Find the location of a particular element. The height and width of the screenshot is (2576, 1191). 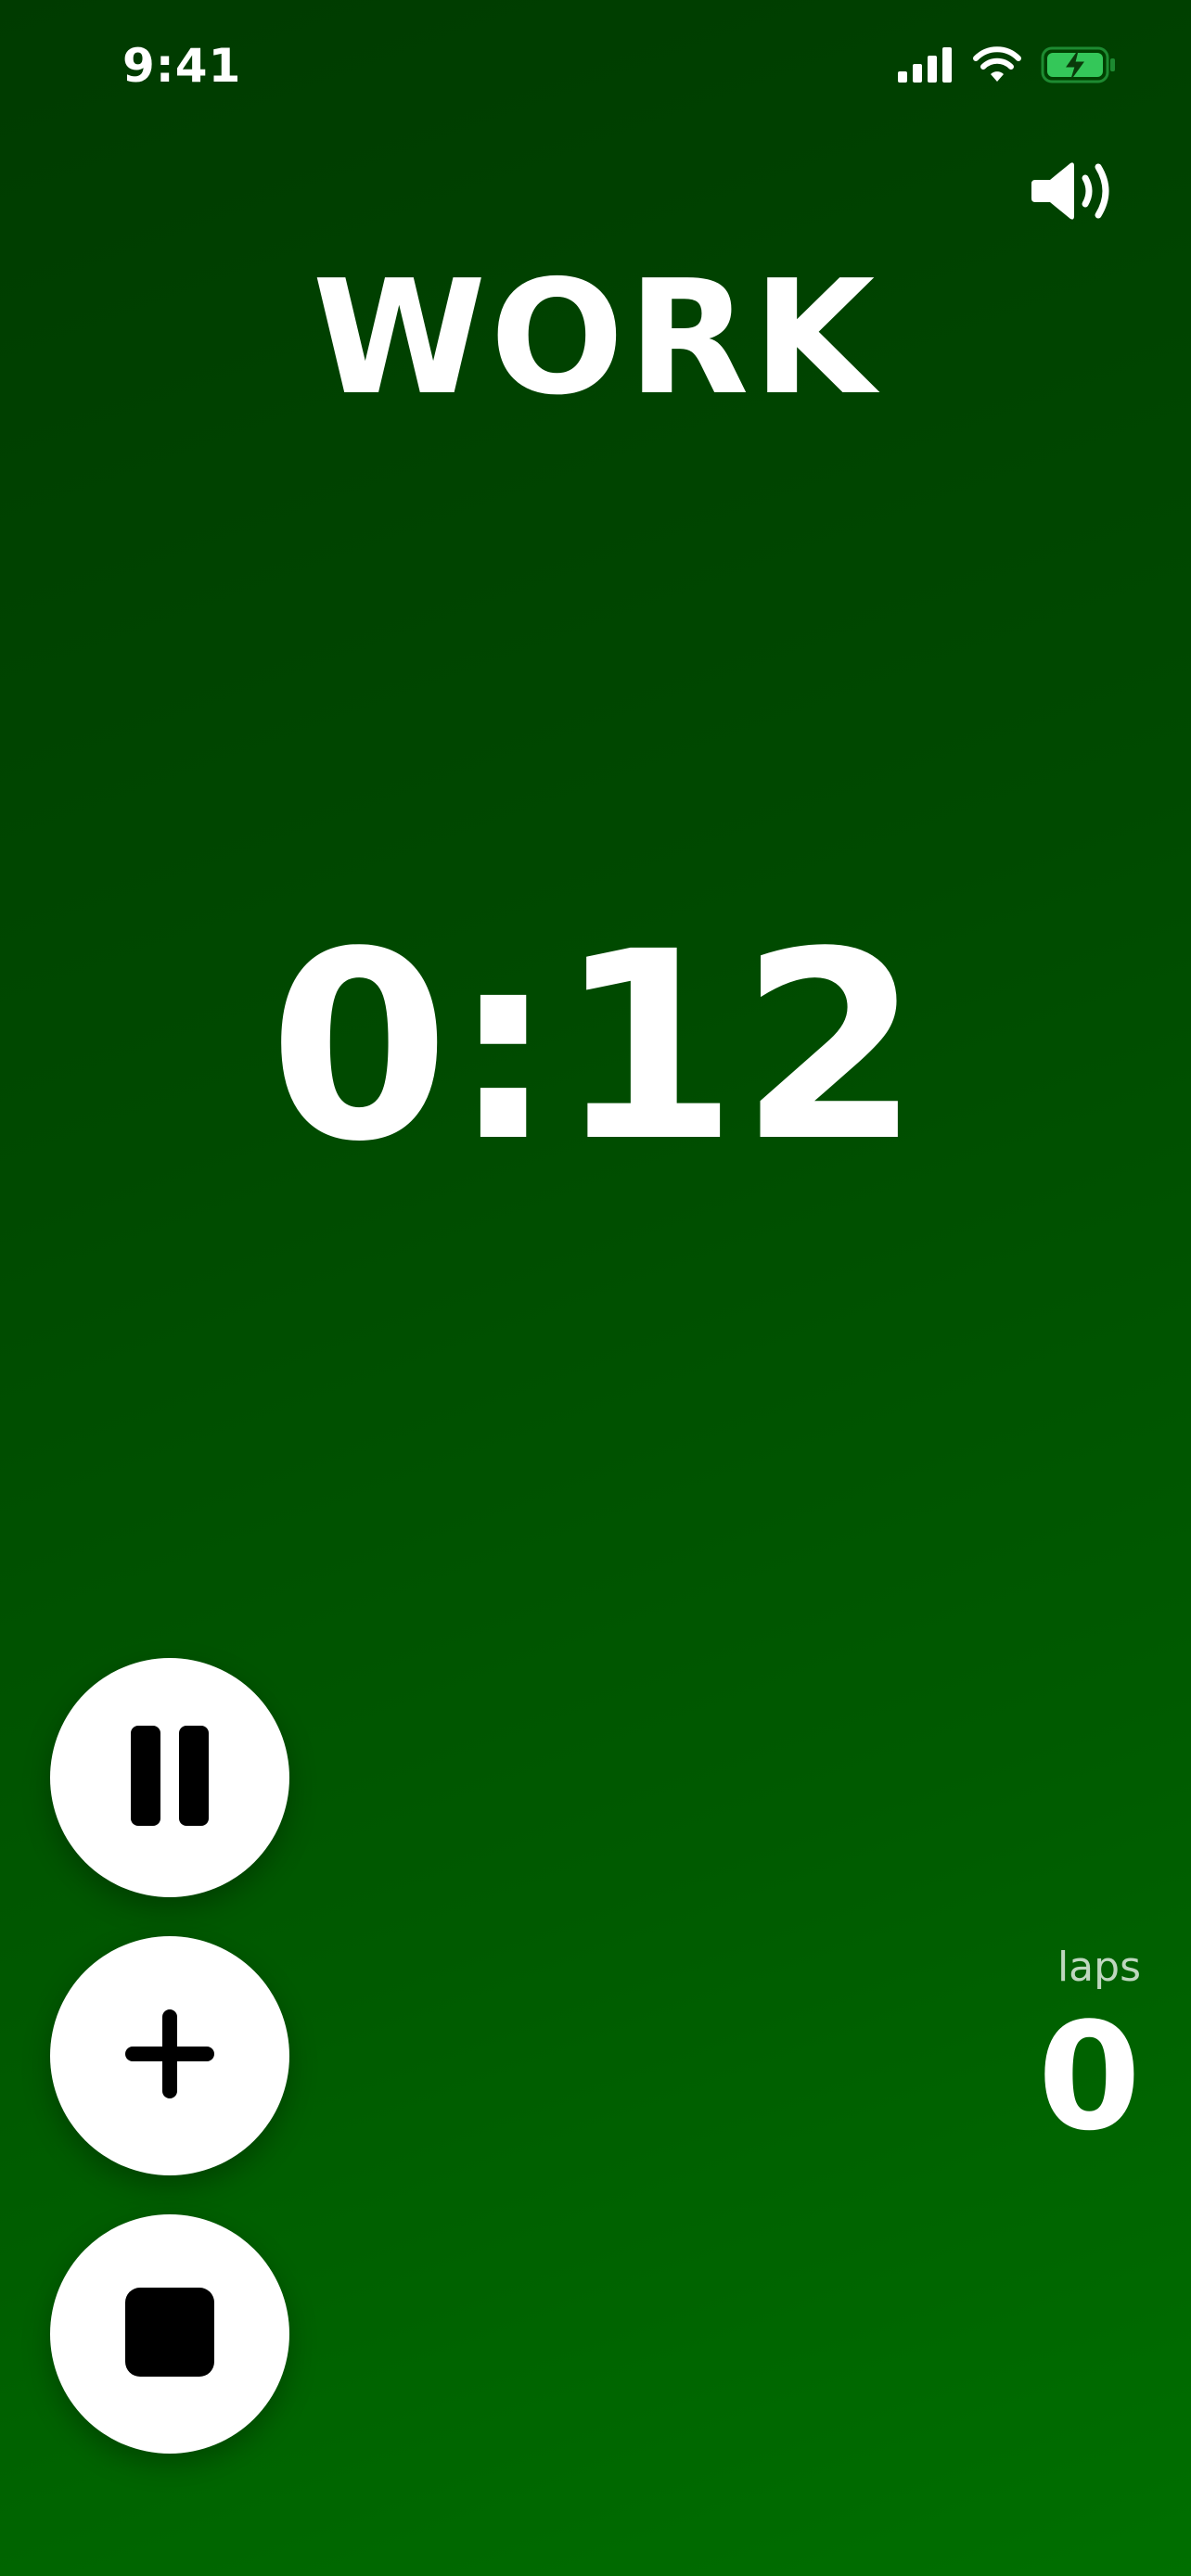

sound-toggle-button is located at coordinates (1074, 192).